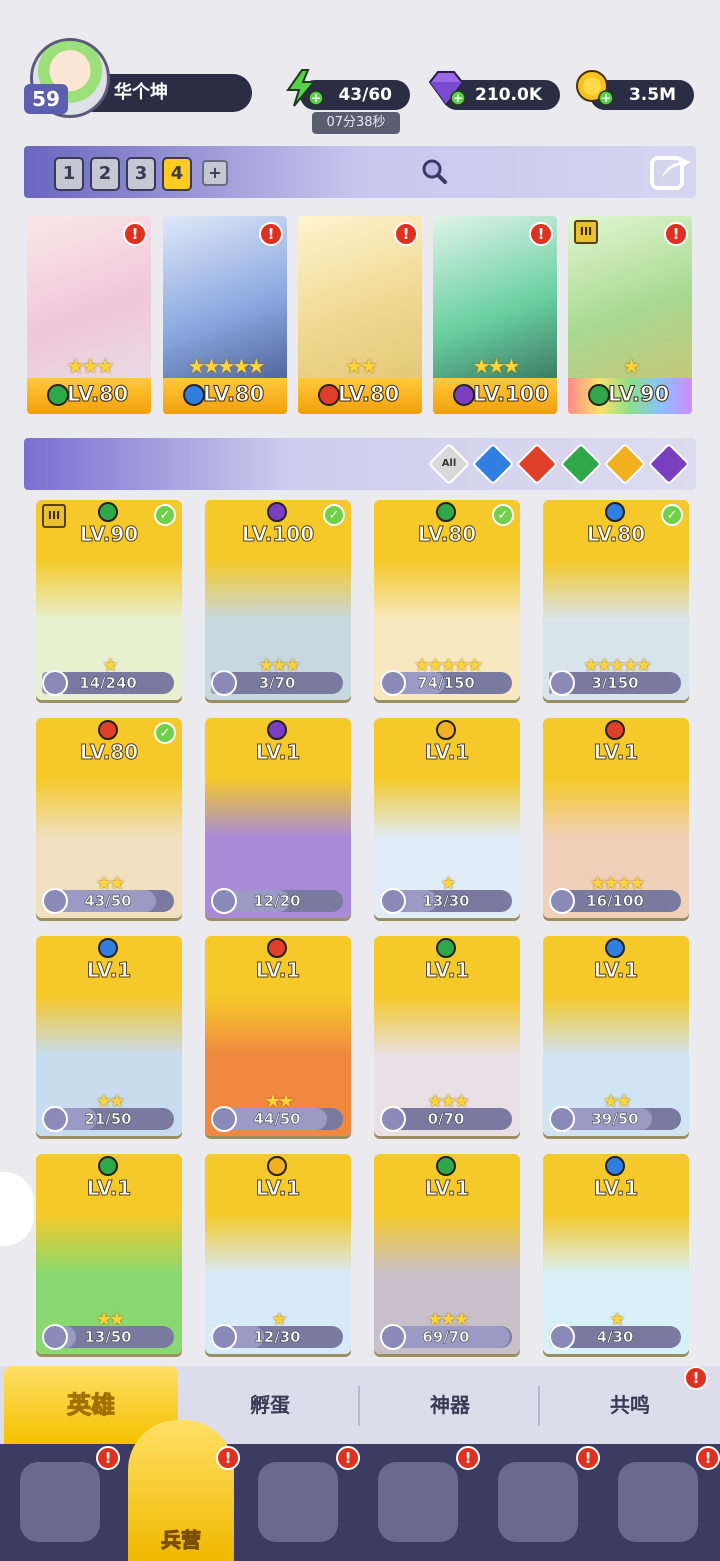 This screenshot has width=720, height=1561. I want to click on team-slot-1: ★★★ LV.80 !, so click(89, 315).